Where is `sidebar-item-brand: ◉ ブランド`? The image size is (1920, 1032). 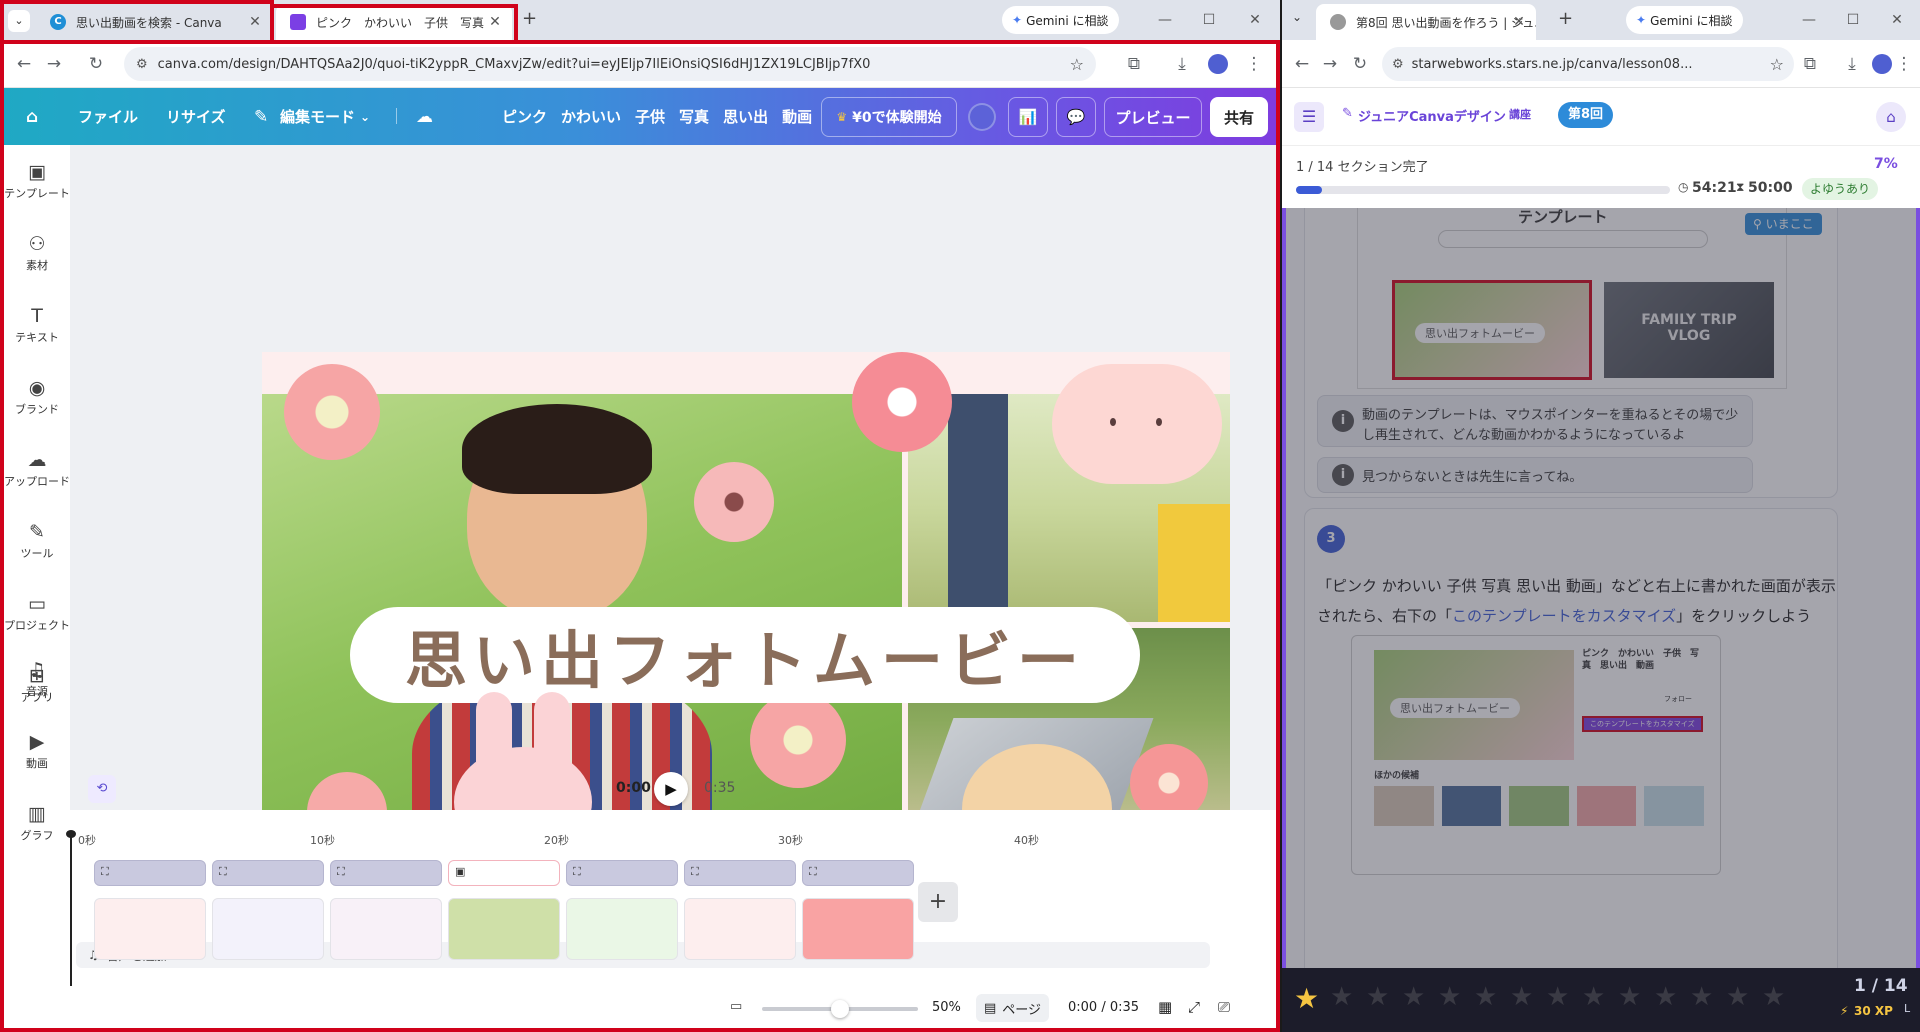
sidebar-item-brand: ◉ ブランド is located at coordinates (37, 393).